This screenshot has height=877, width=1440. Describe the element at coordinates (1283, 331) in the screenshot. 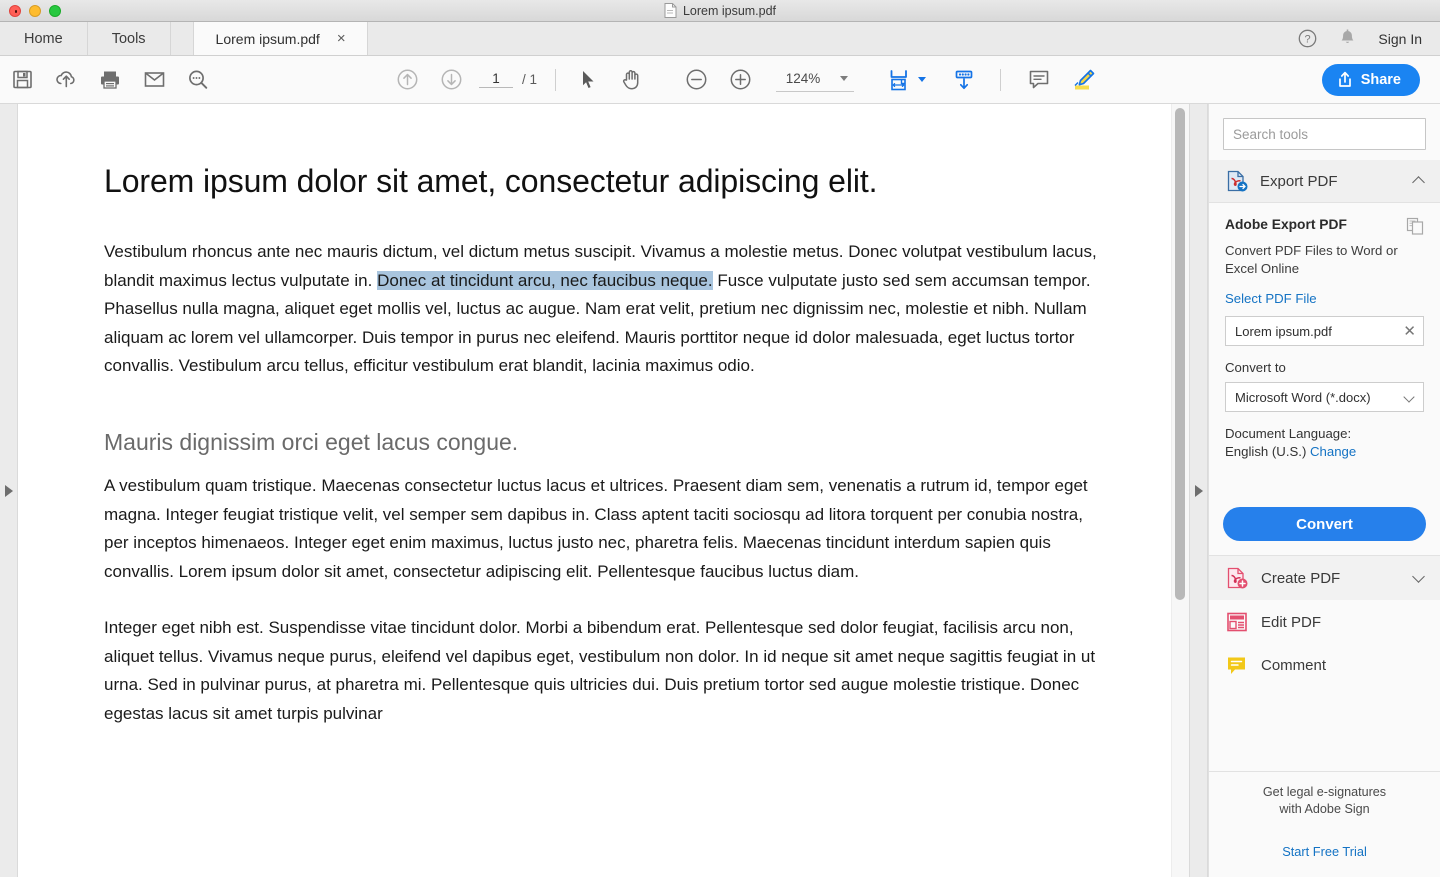

I see `selected-file-name: Lorem ipsum.pdf` at that location.